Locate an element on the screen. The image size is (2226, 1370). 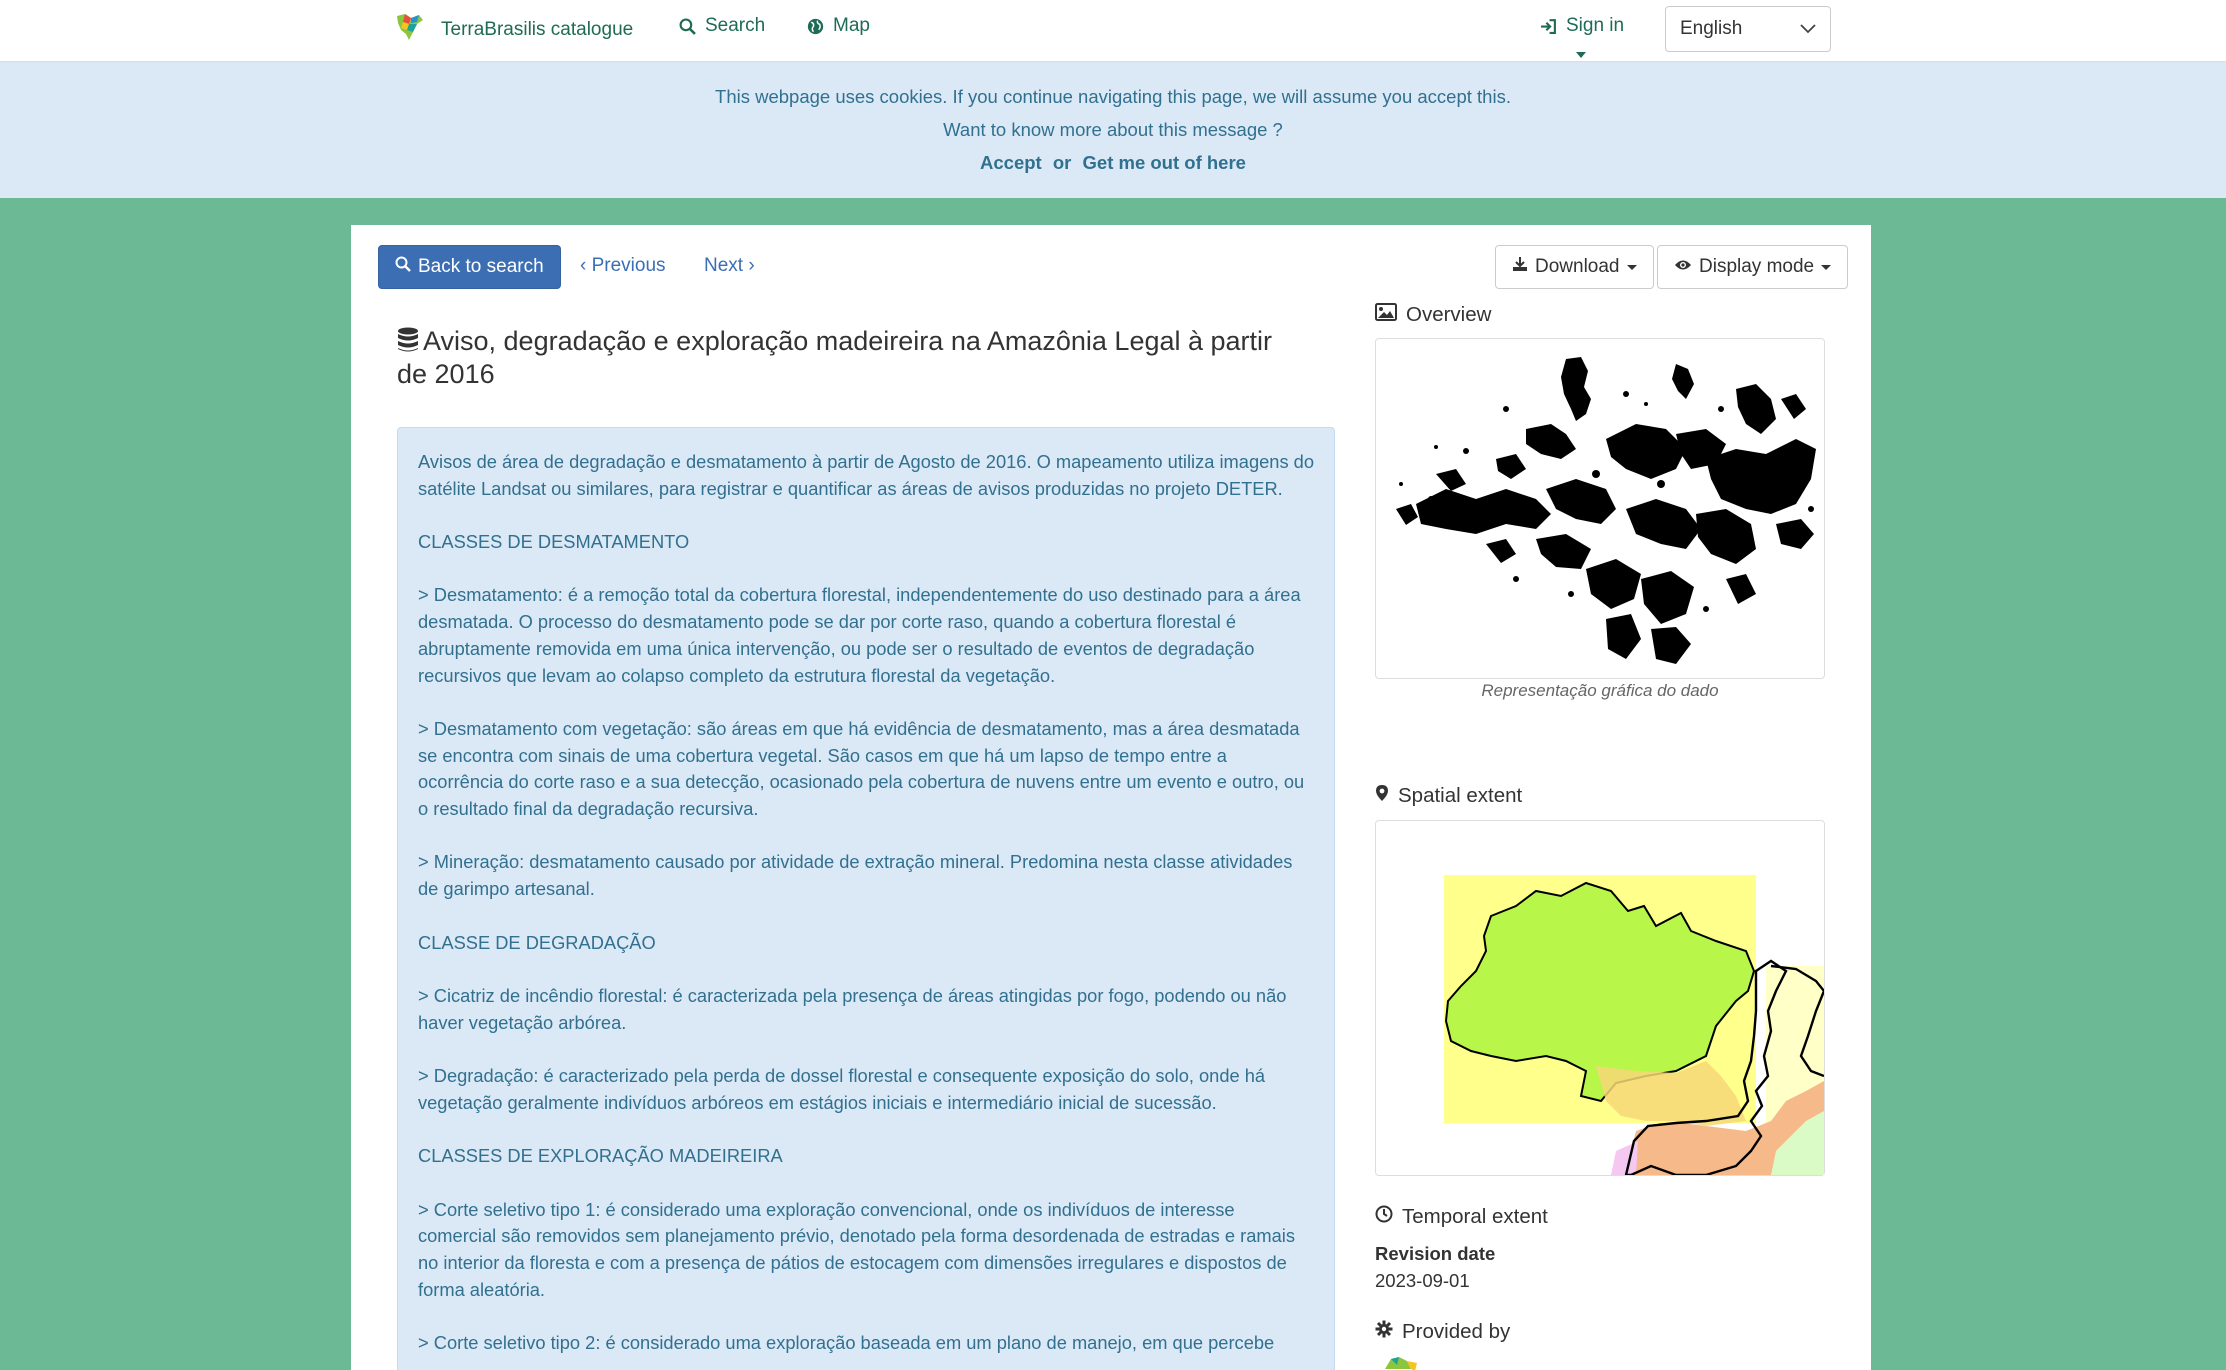
back-to-search-button: Back to search is located at coordinates (469, 267).